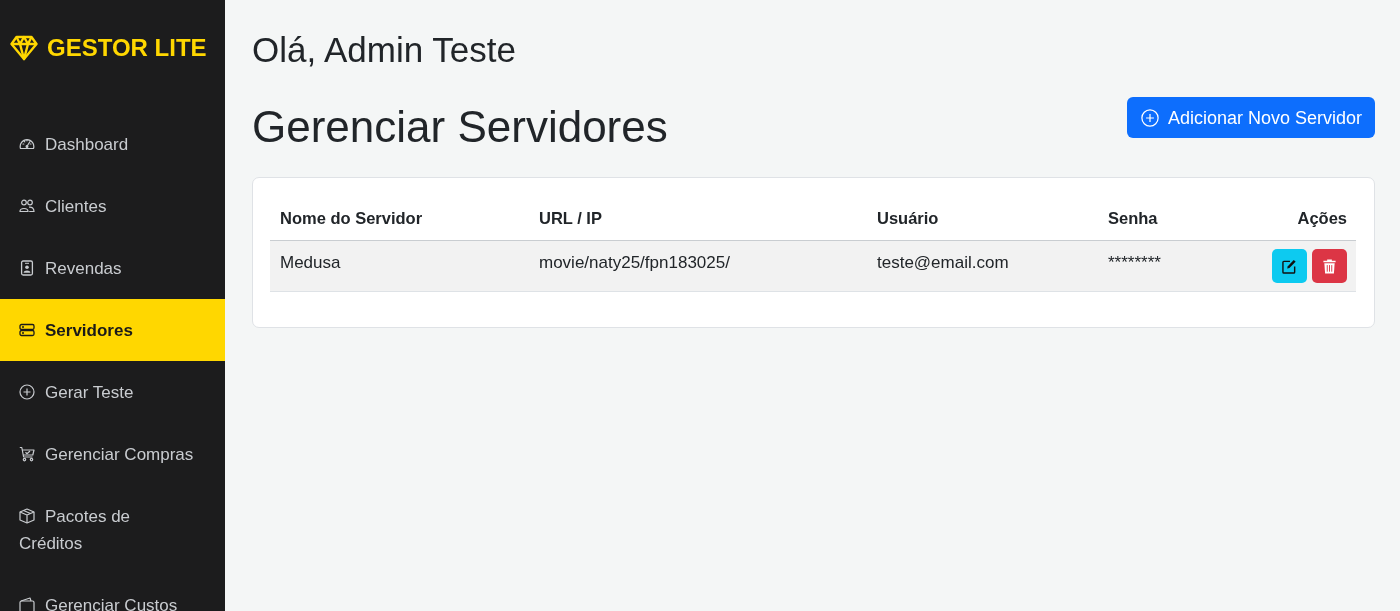  I want to click on sidebar-item: Dashboard, so click(112, 144).